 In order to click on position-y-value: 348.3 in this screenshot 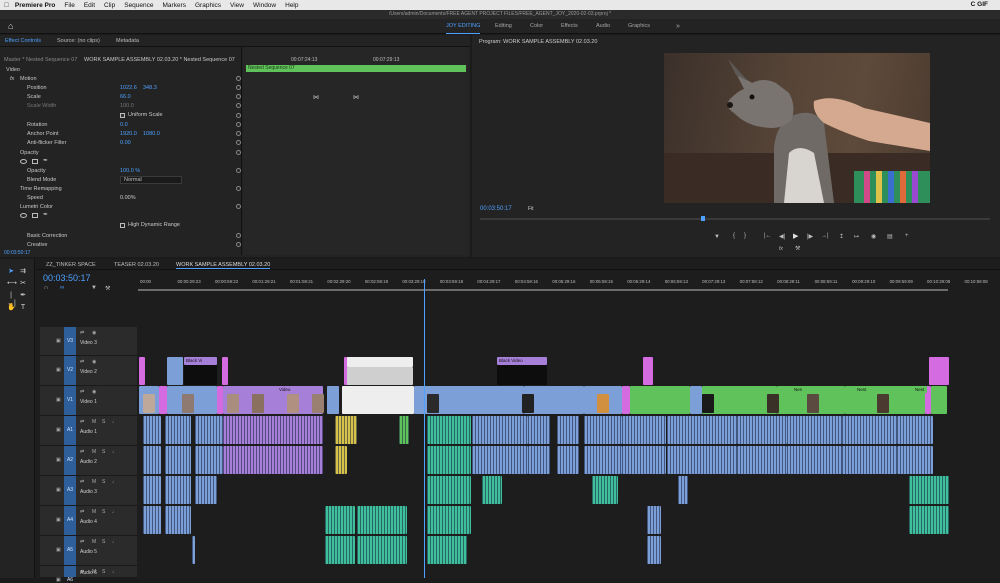, I will do `click(150, 88)`.